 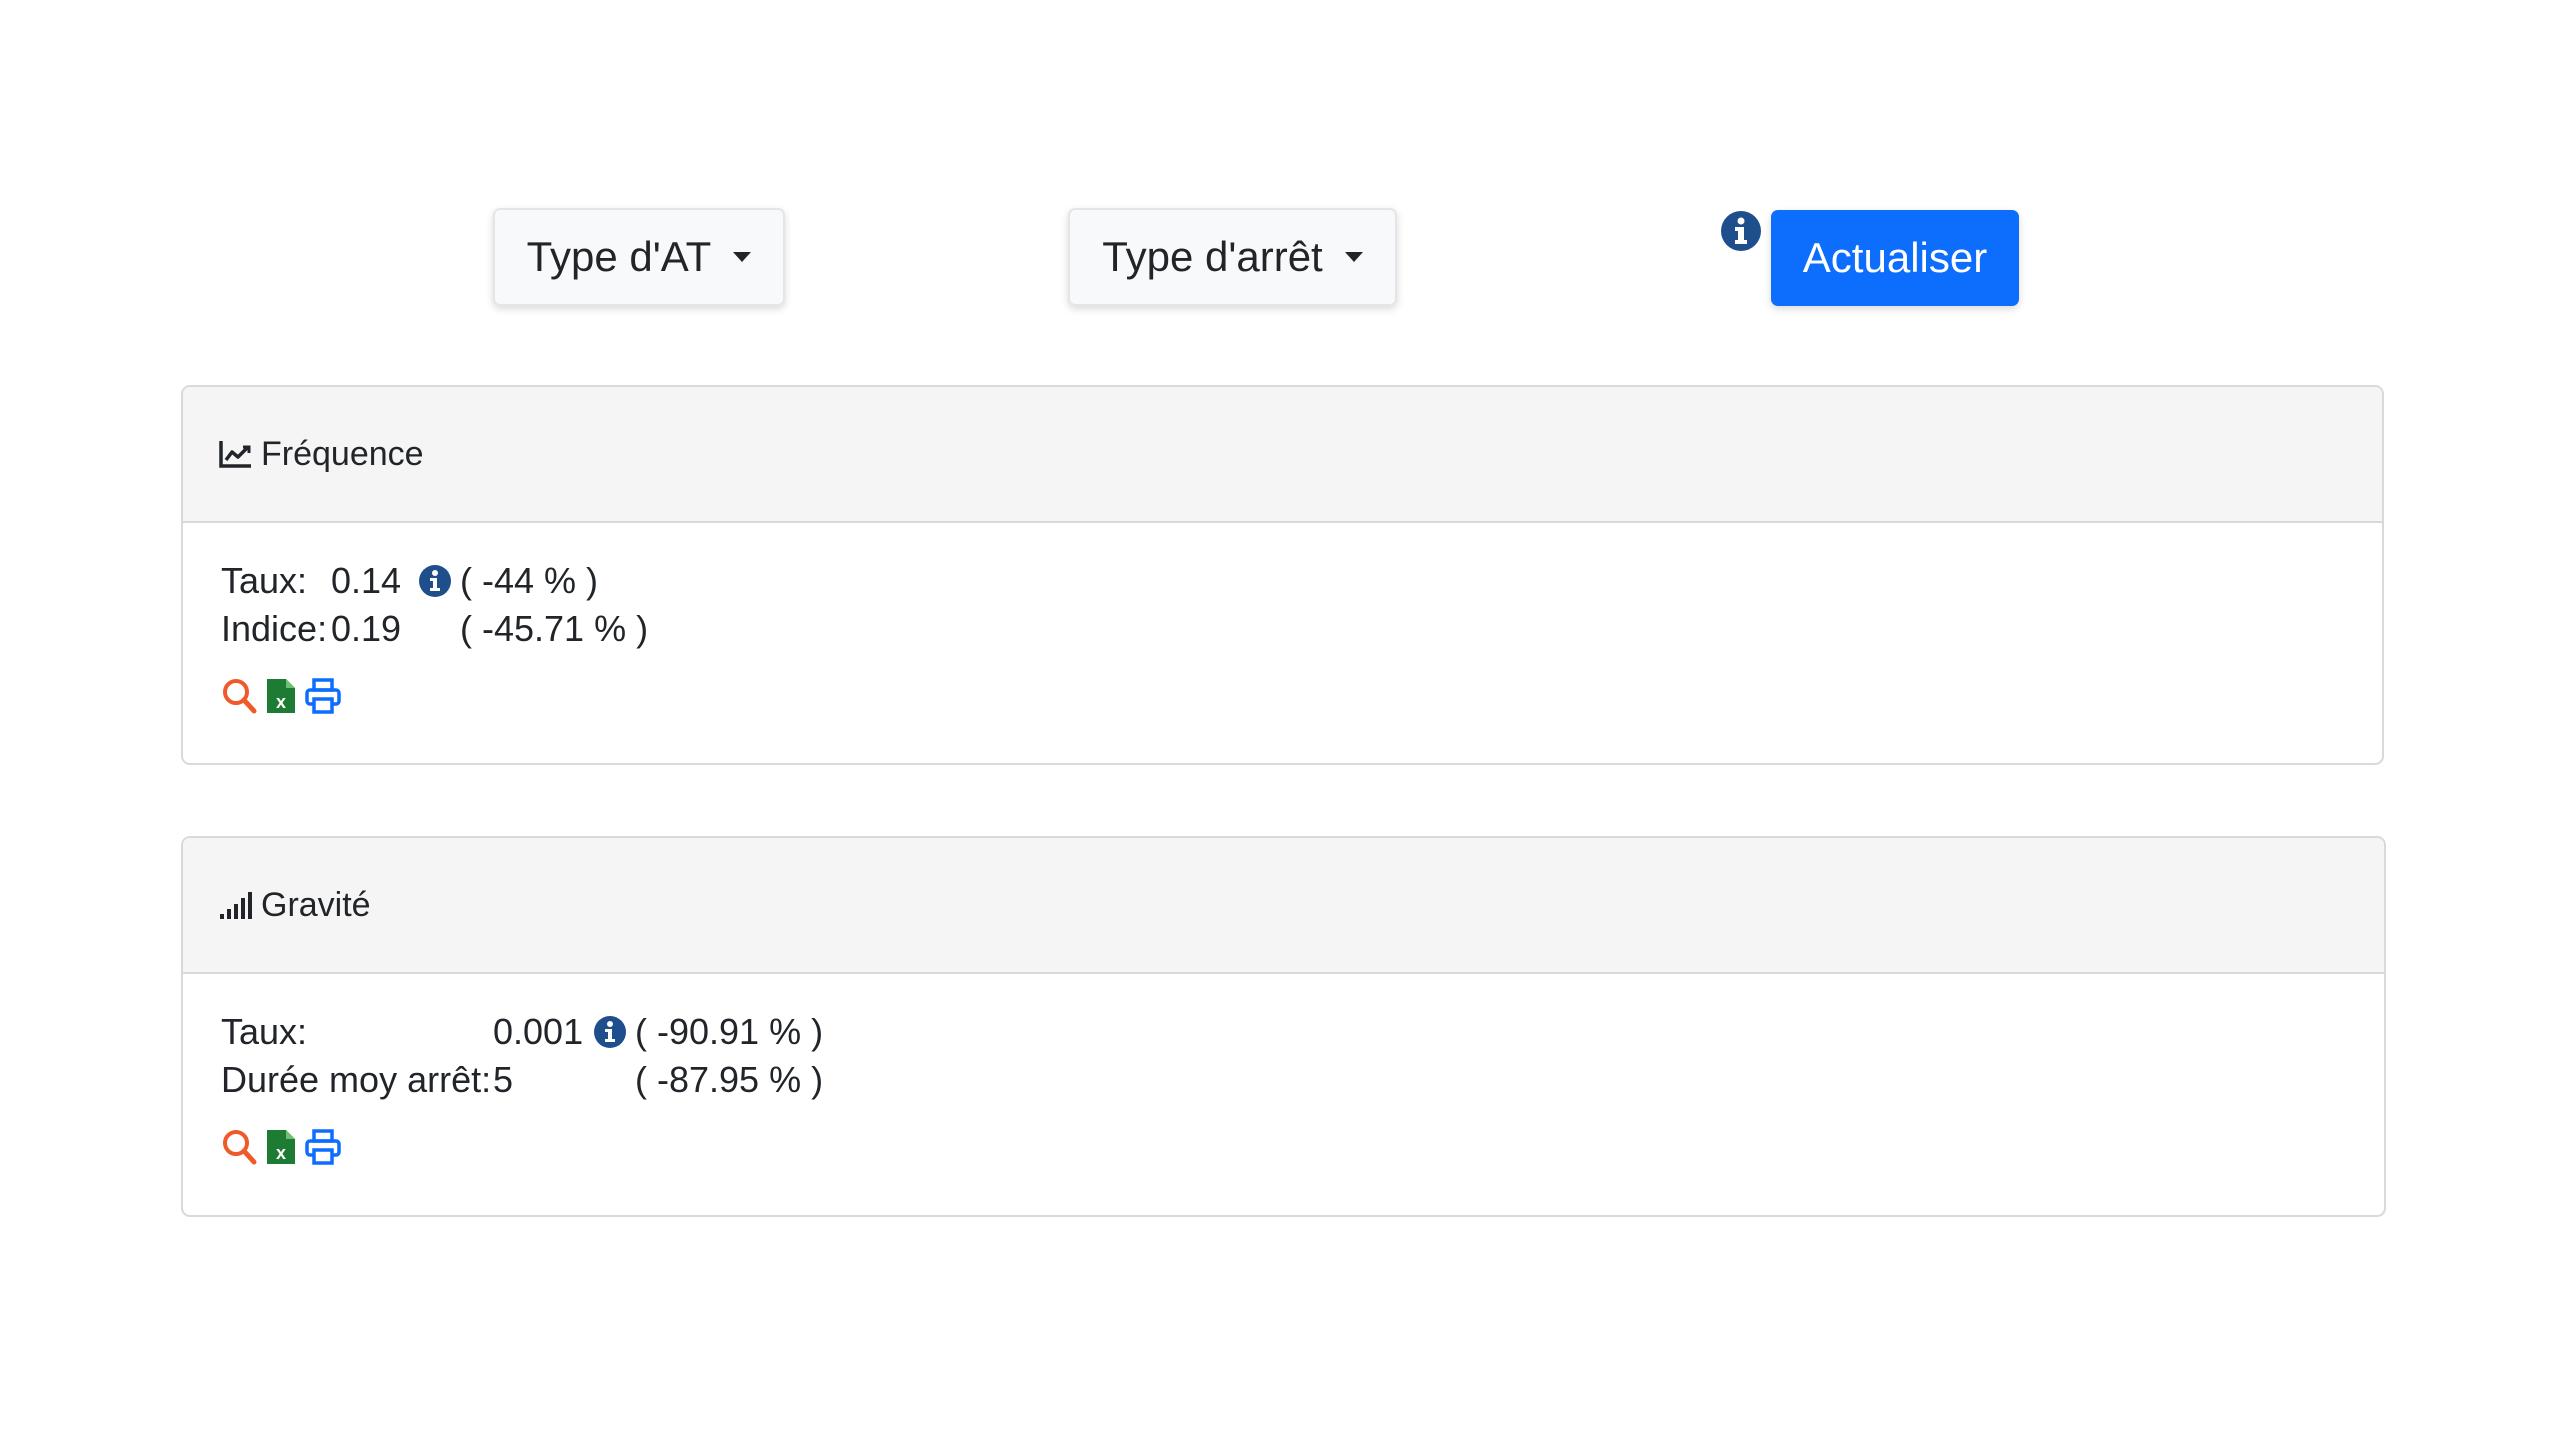 What do you see at coordinates (274, 628) in the screenshot?
I see `row-label: Indice:` at bounding box center [274, 628].